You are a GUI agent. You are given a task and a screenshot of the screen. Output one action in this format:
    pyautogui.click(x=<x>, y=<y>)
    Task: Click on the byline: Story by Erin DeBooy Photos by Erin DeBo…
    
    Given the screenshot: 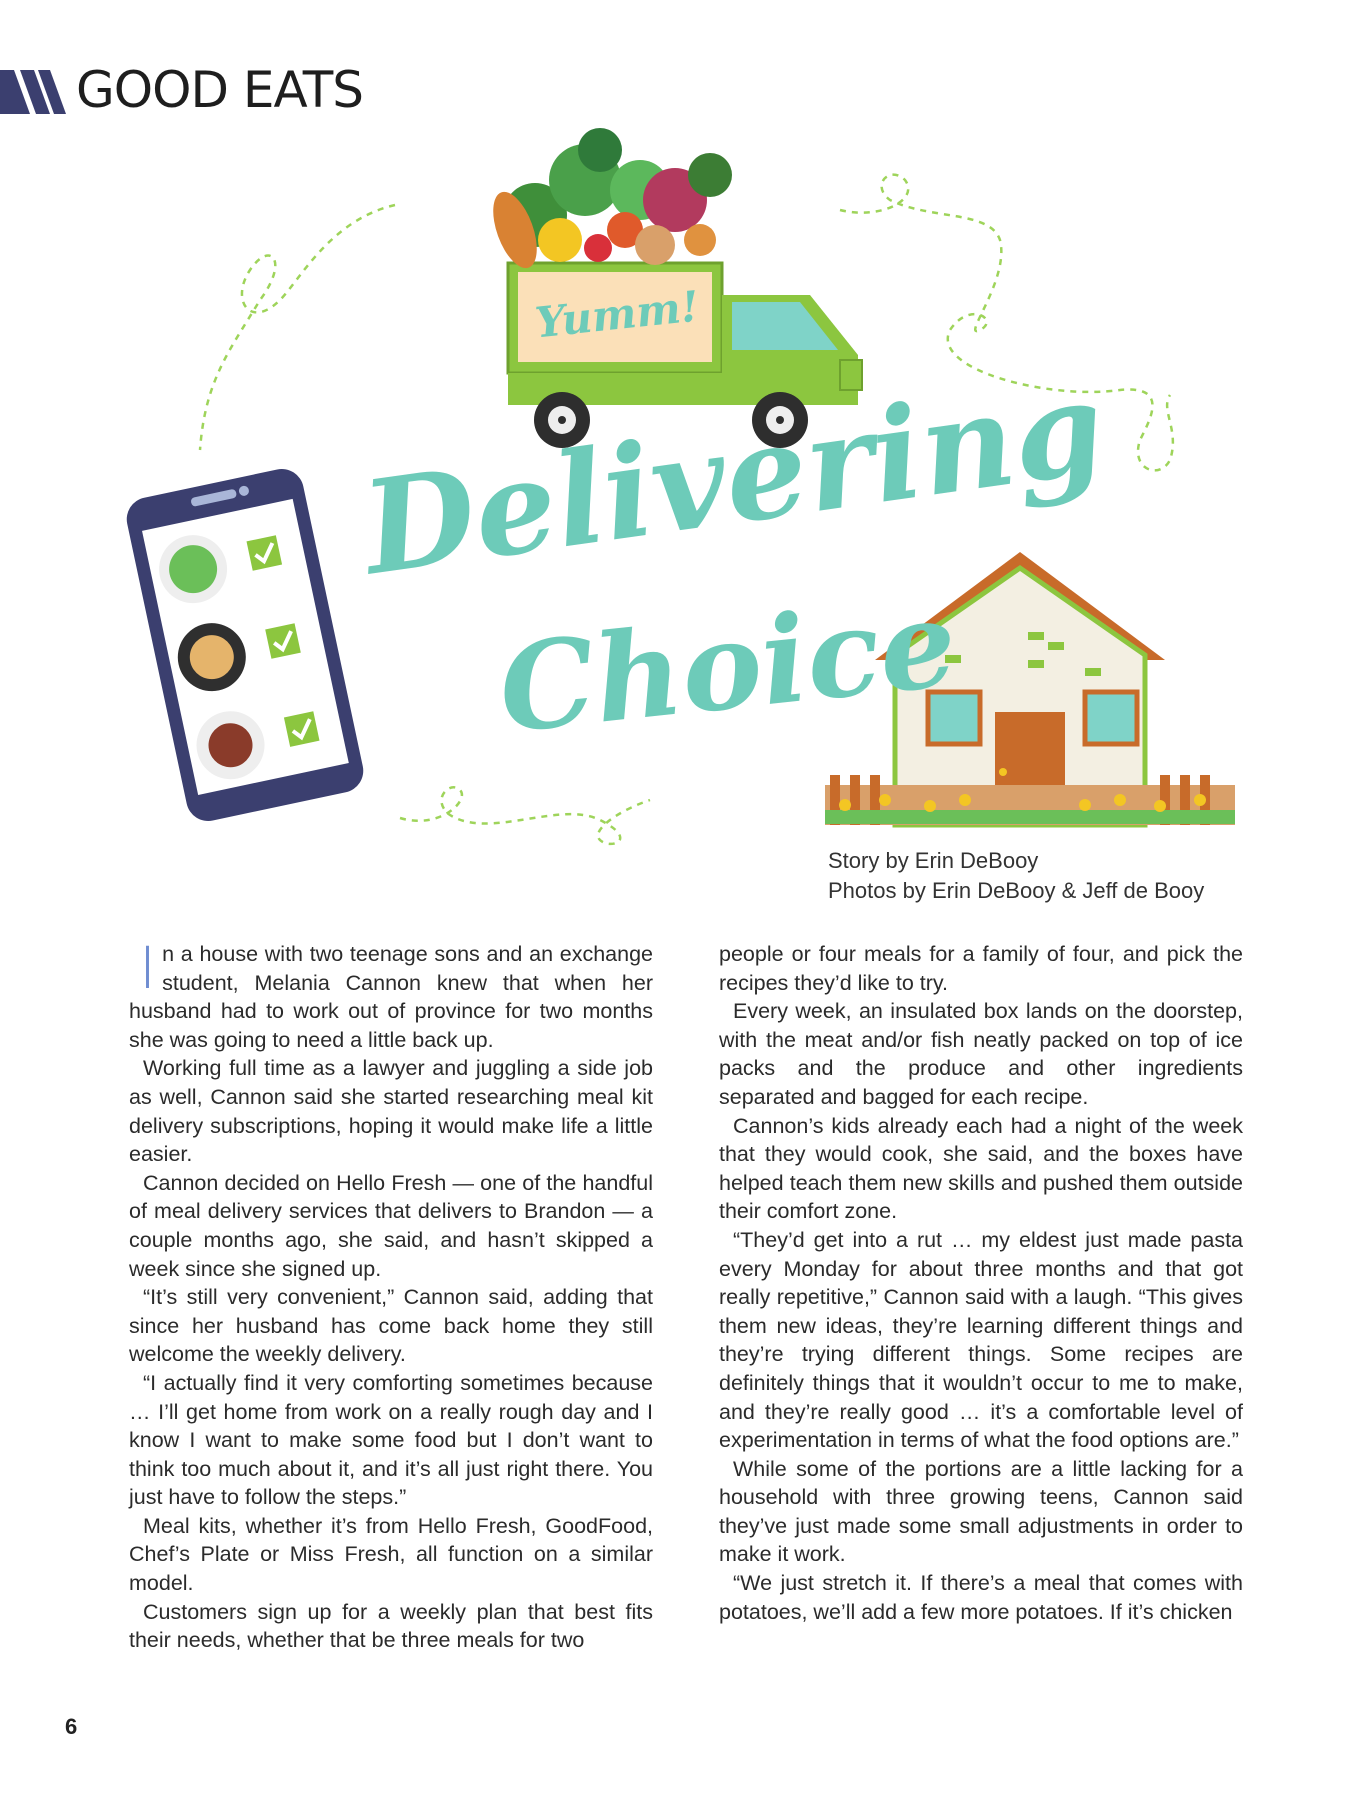 What is the action you would take?
    pyautogui.click(x=1016, y=876)
    